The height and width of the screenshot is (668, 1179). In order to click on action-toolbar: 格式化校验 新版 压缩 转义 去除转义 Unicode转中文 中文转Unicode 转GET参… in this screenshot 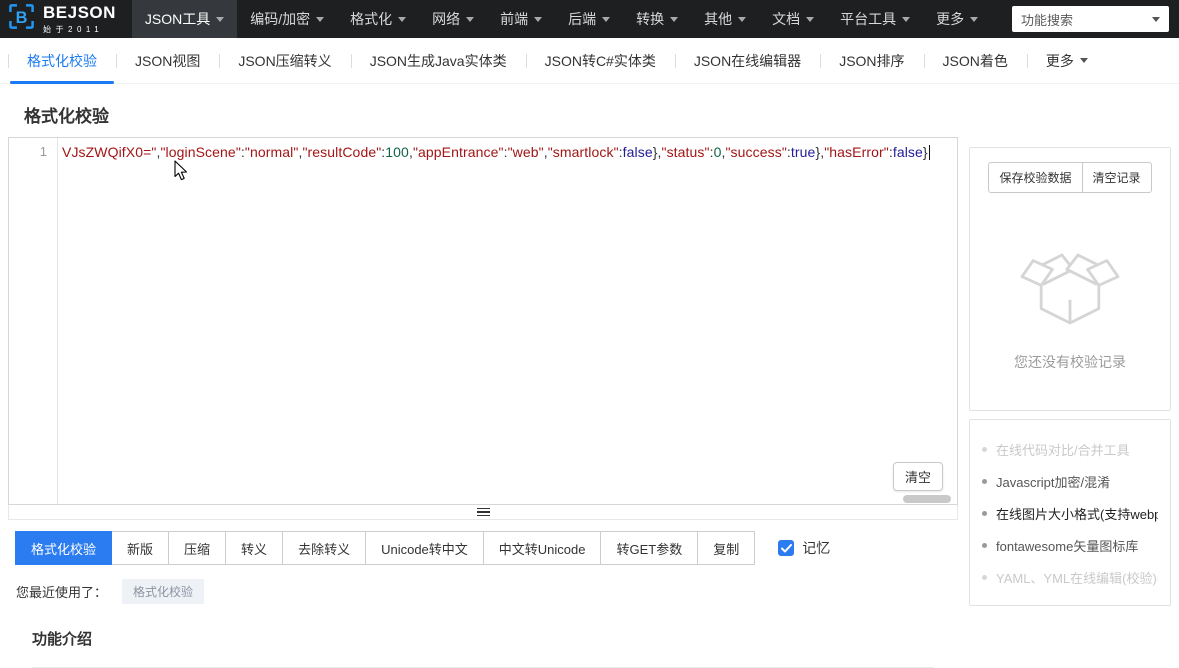, I will do `click(486, 548)`.